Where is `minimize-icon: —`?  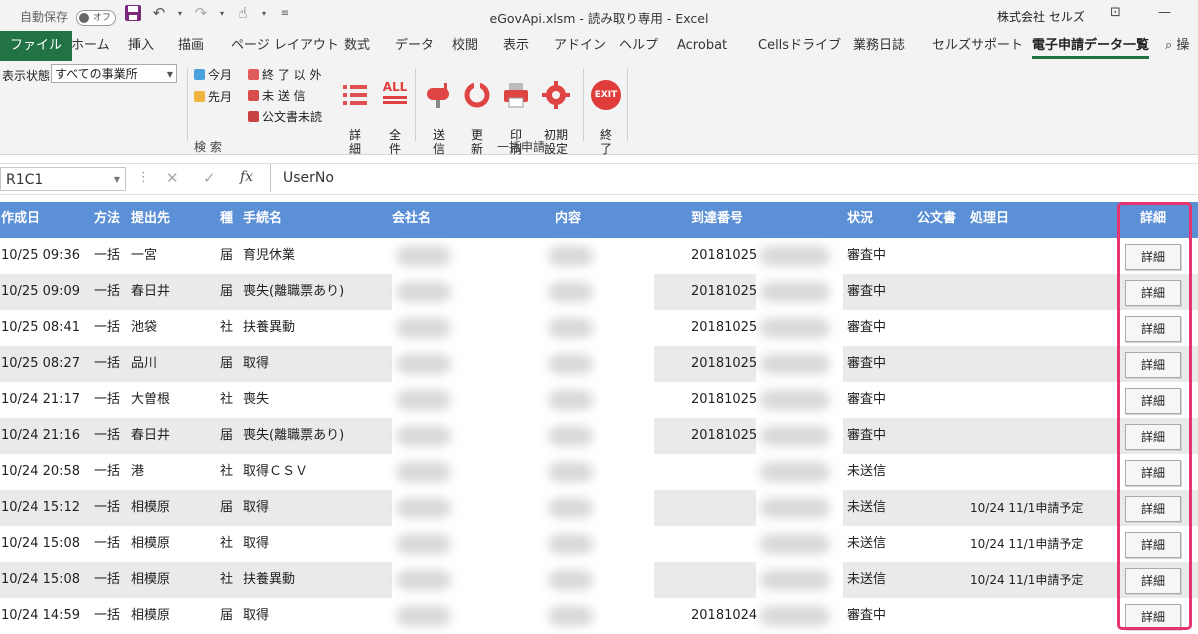 minimize-icon: — is located at coordinates (1164, 12).